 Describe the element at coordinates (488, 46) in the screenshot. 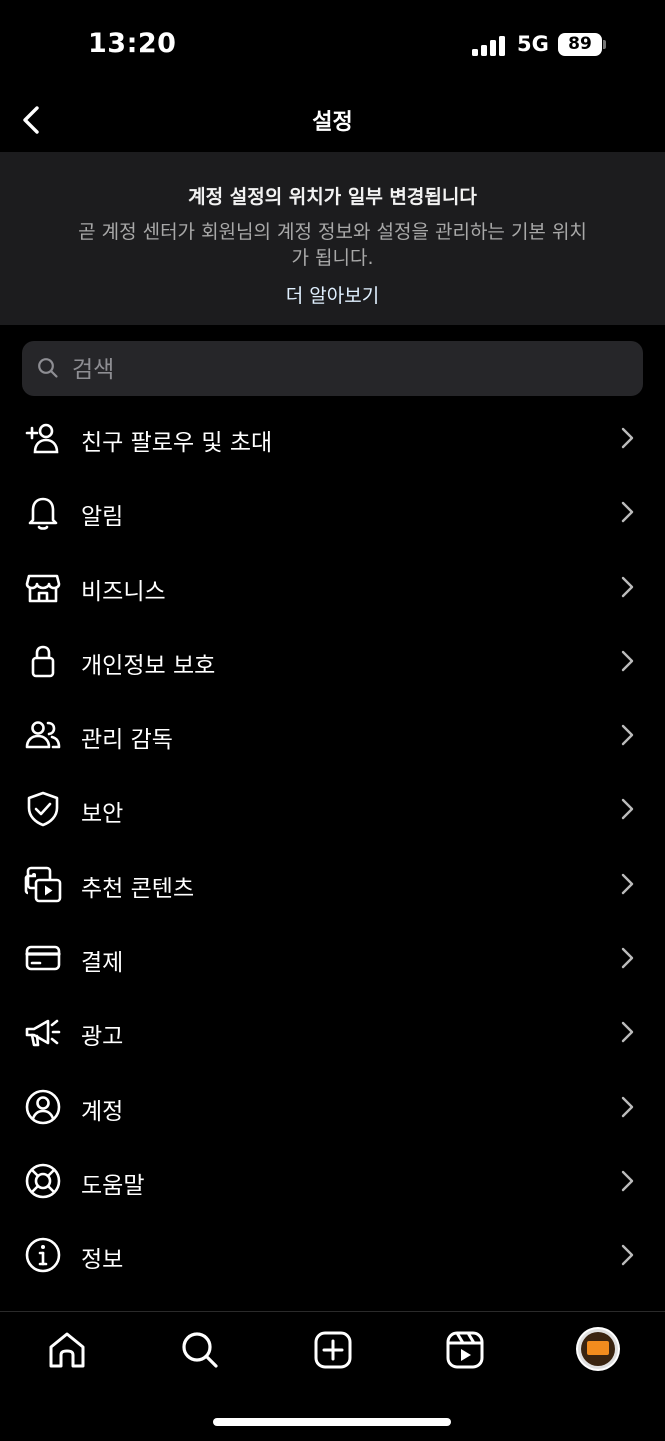

I see `cellular-signal-icon` at that location.